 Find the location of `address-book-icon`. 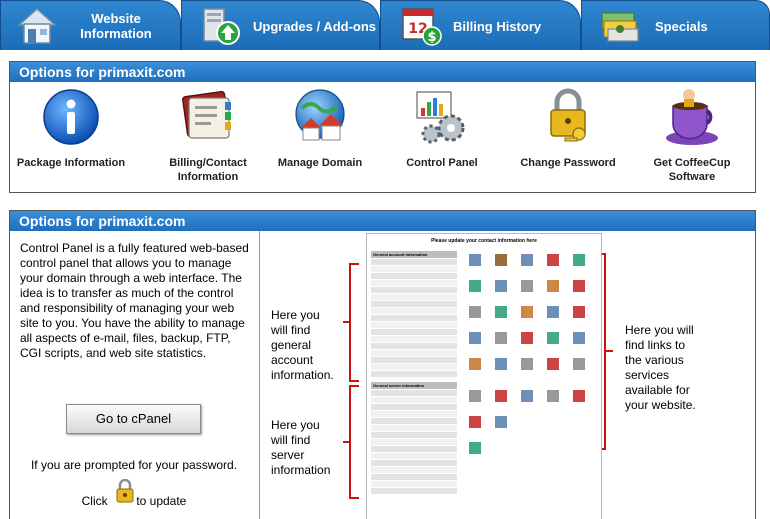

address-book-icon is located at coordinates (206, 114).